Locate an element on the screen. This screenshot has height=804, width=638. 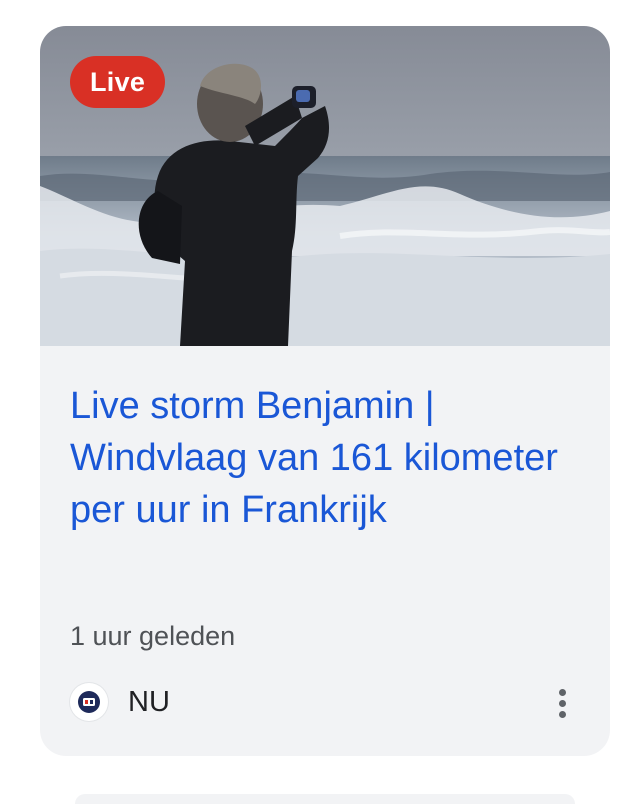
live-badge: Live is located at coordinates (118, 82).